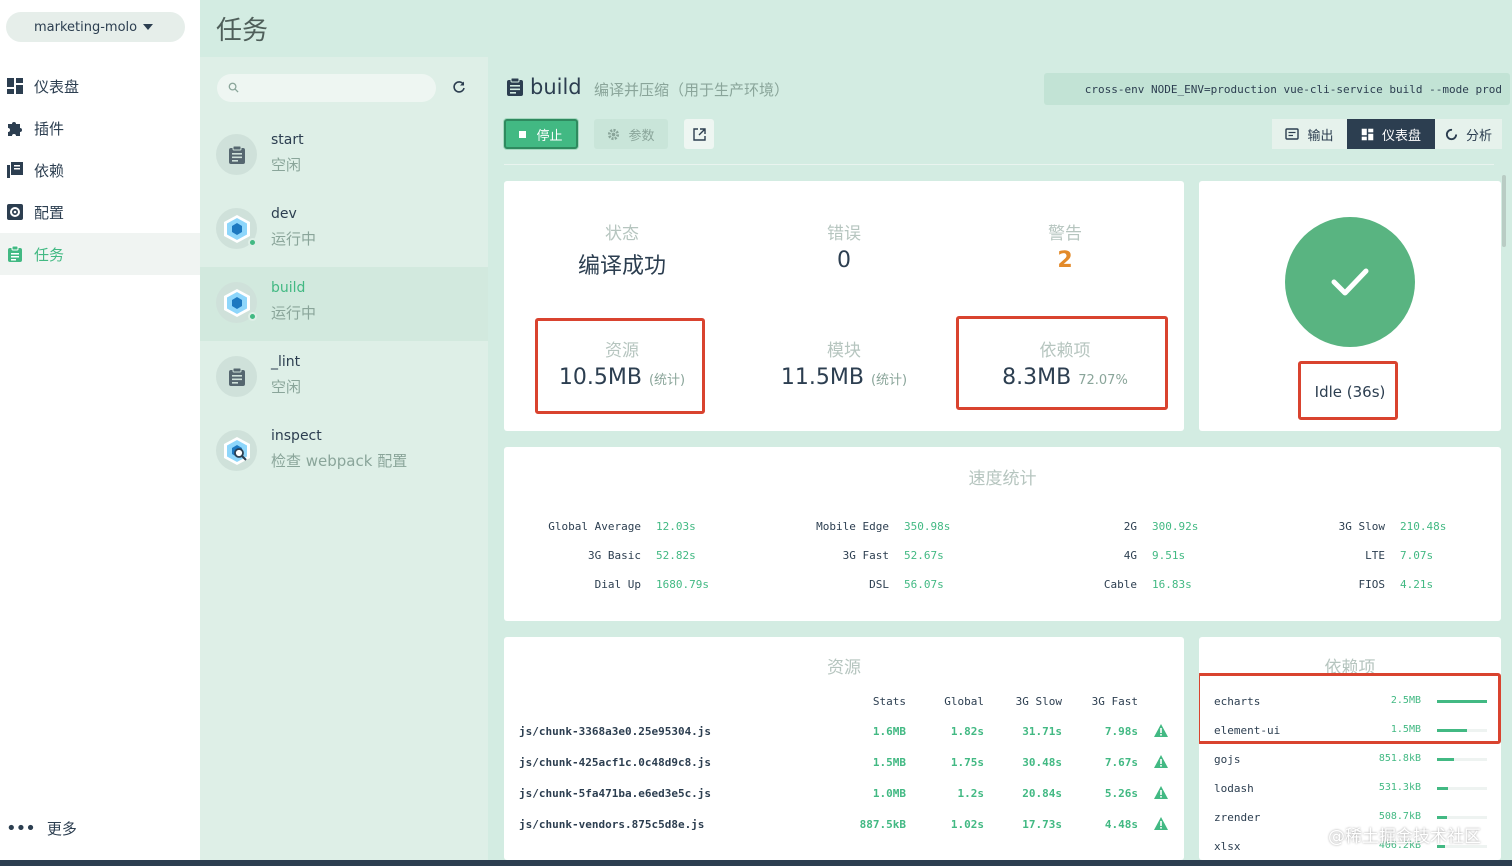 This screenshot has width=1512, height=866. Describe the element at coordinates (233, 87) in the screenshot. I see `search-icon` at that location.